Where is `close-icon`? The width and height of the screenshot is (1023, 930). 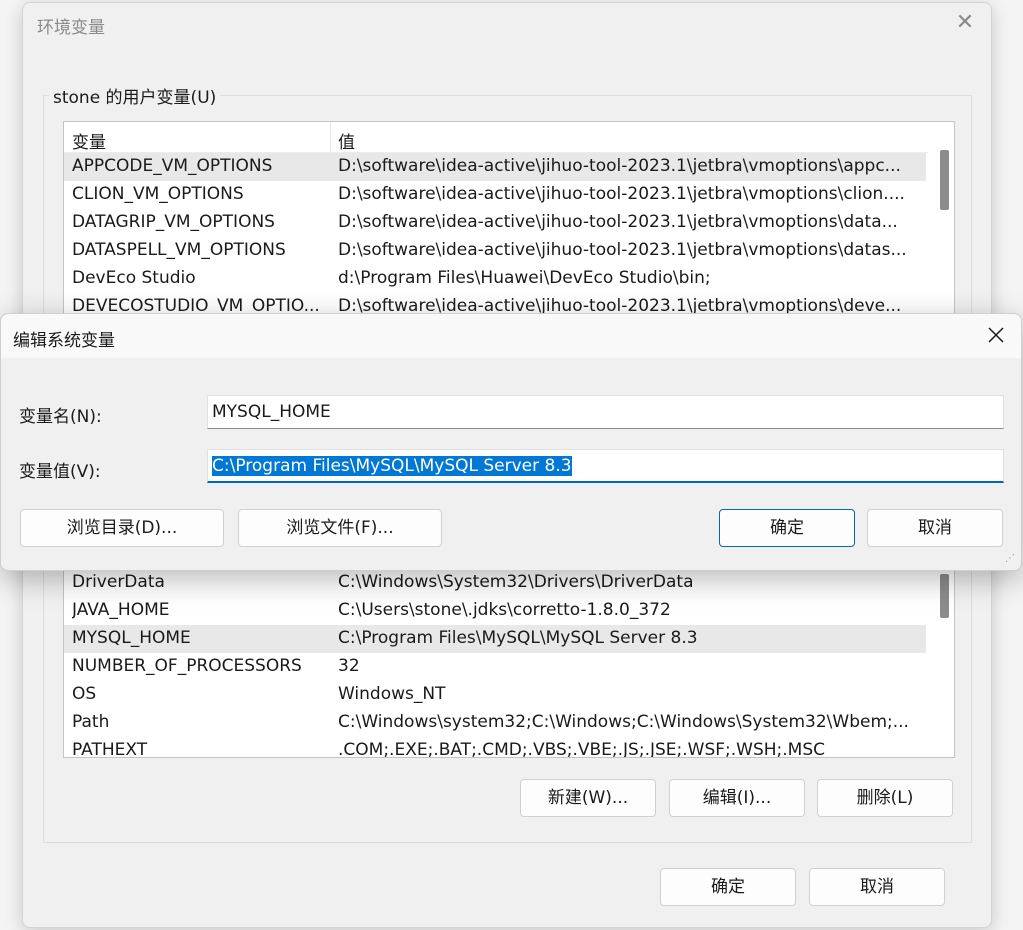
close-icon is located at coordinates (996, 335).